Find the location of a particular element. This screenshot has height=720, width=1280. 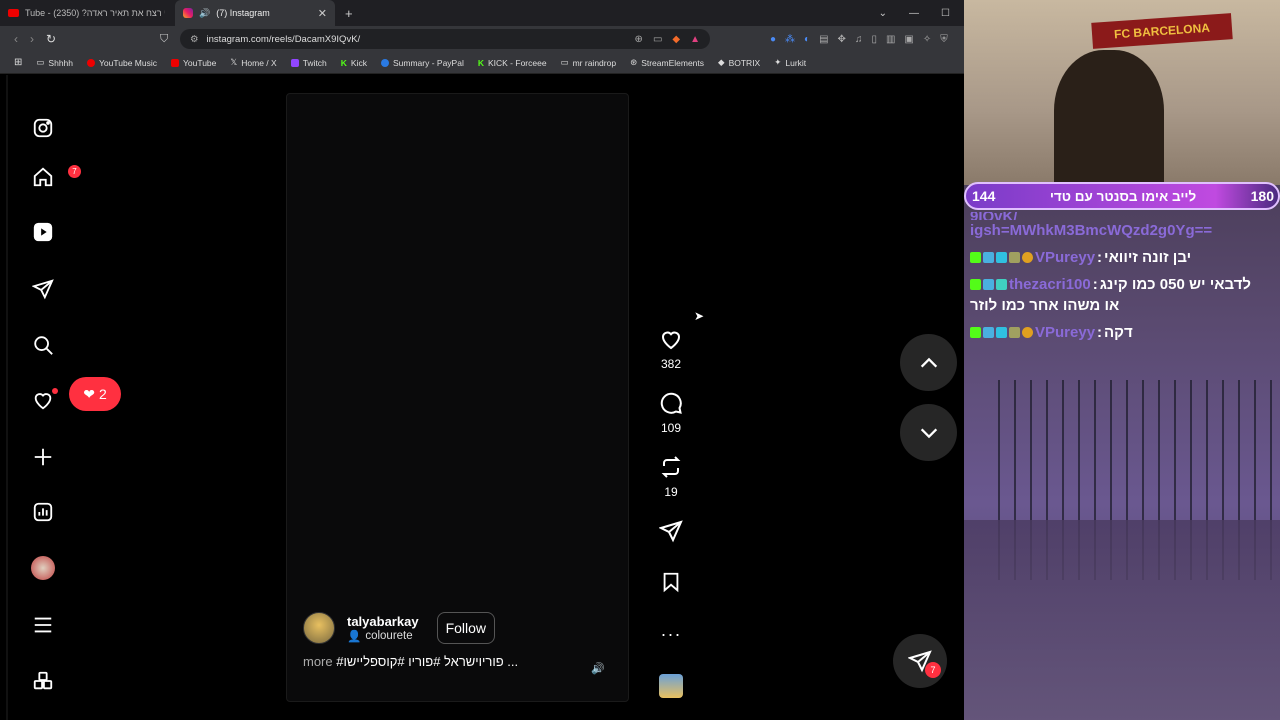

comment-action: 109 is located at coordinates (671, 413).